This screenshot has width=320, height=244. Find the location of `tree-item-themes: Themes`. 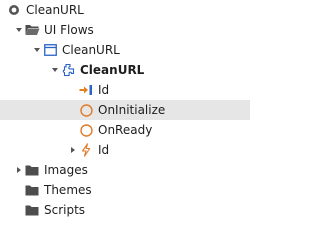

tree-item-themes: Themes is located at coordinates (125, 190).